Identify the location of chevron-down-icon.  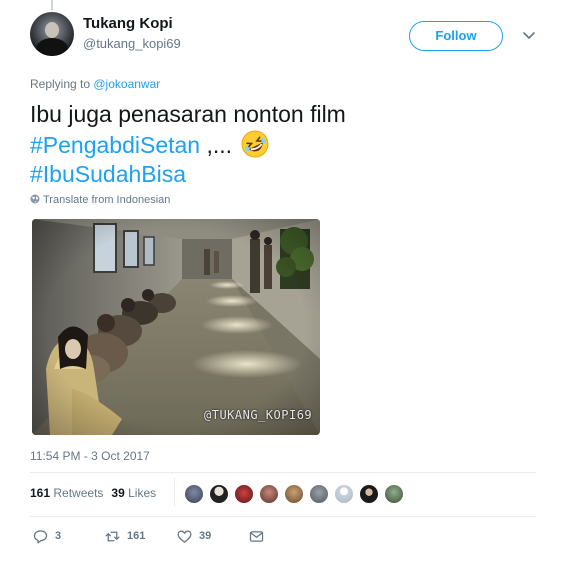
(529, 35).